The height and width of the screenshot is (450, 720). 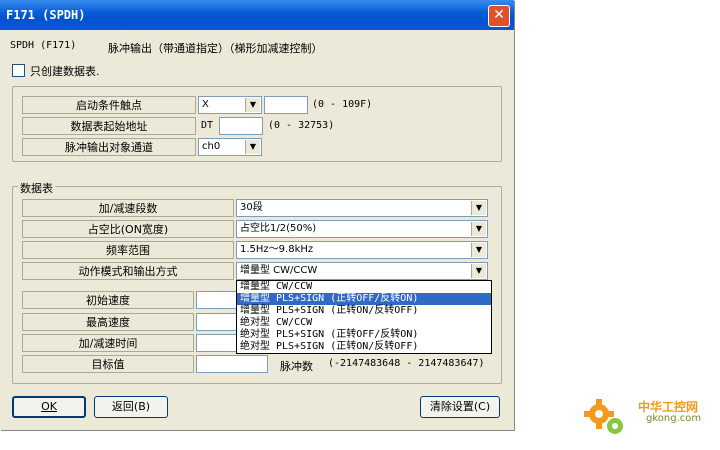 I want to click on instruction-code: SPDH (F171), so click(x=43, y=45).